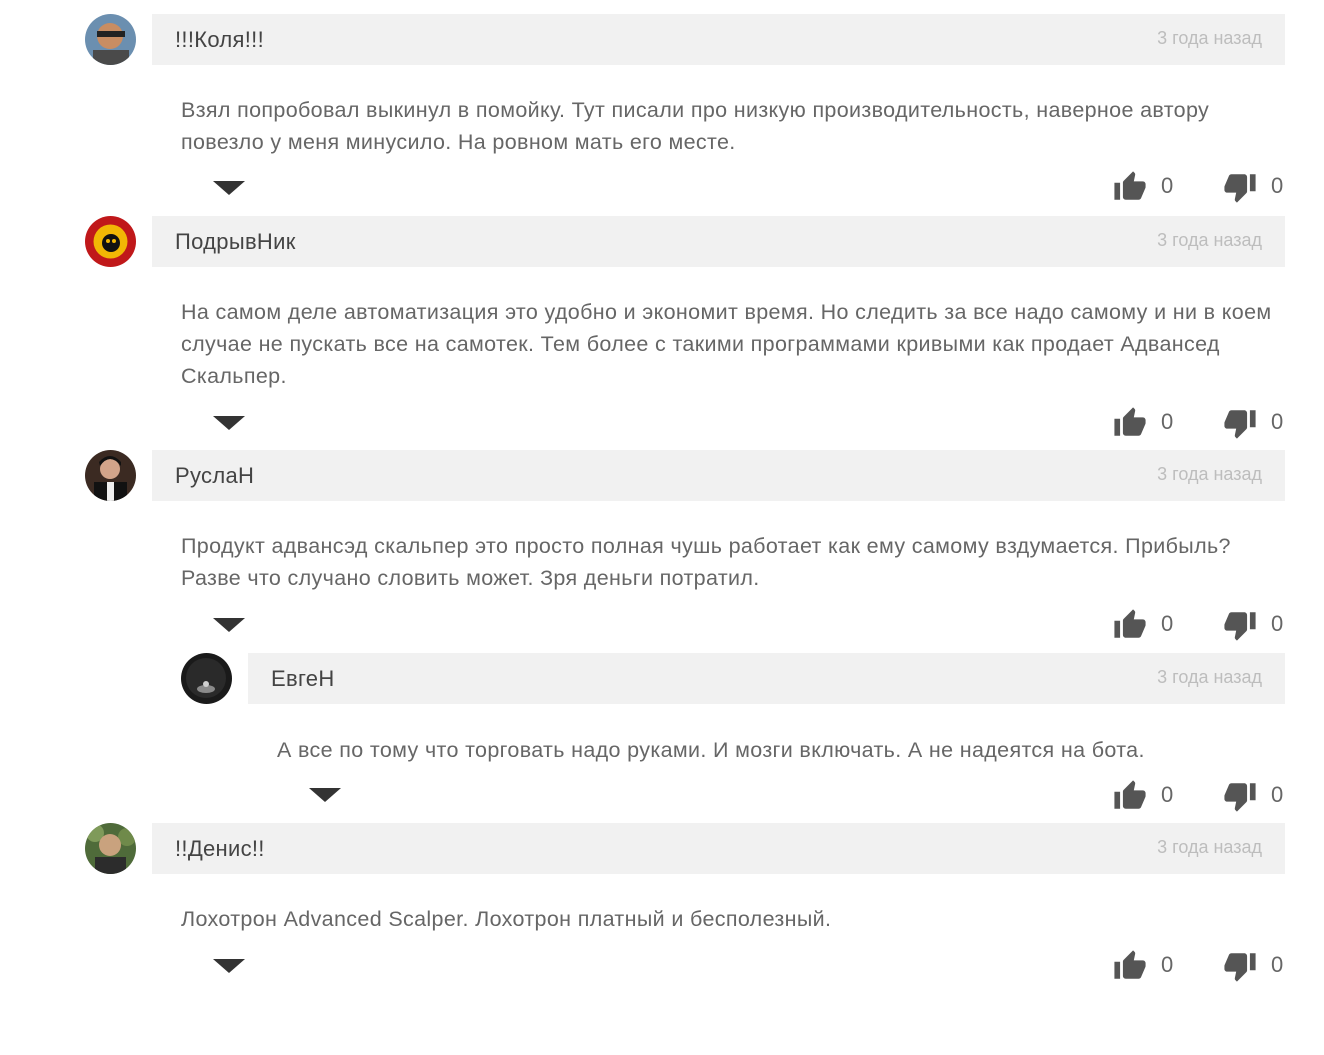 The image size is (1324, 1055). I want to click on comment-header: ПодрывНик 3 года назад, so click(718, 241).